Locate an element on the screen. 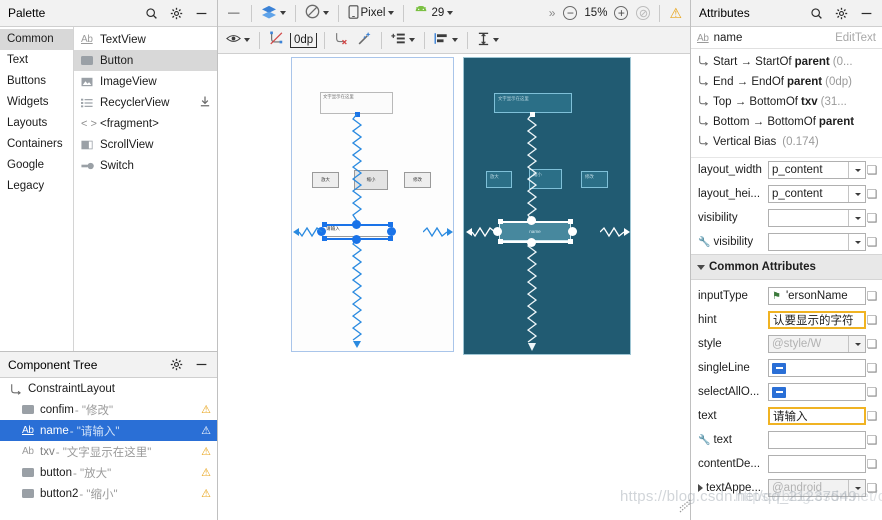 The height and width of the screenshot is (520, 882). chevron-right-icon is located at coordinates (700, 488).